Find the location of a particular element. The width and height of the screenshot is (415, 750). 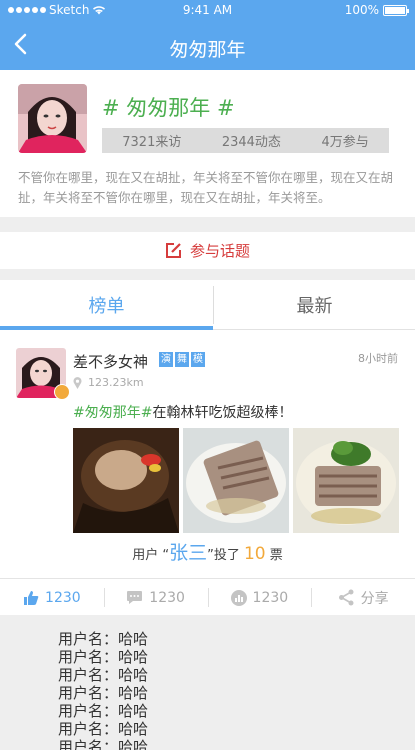

tab-latest: 最新 is located at coordinates (314, 305).